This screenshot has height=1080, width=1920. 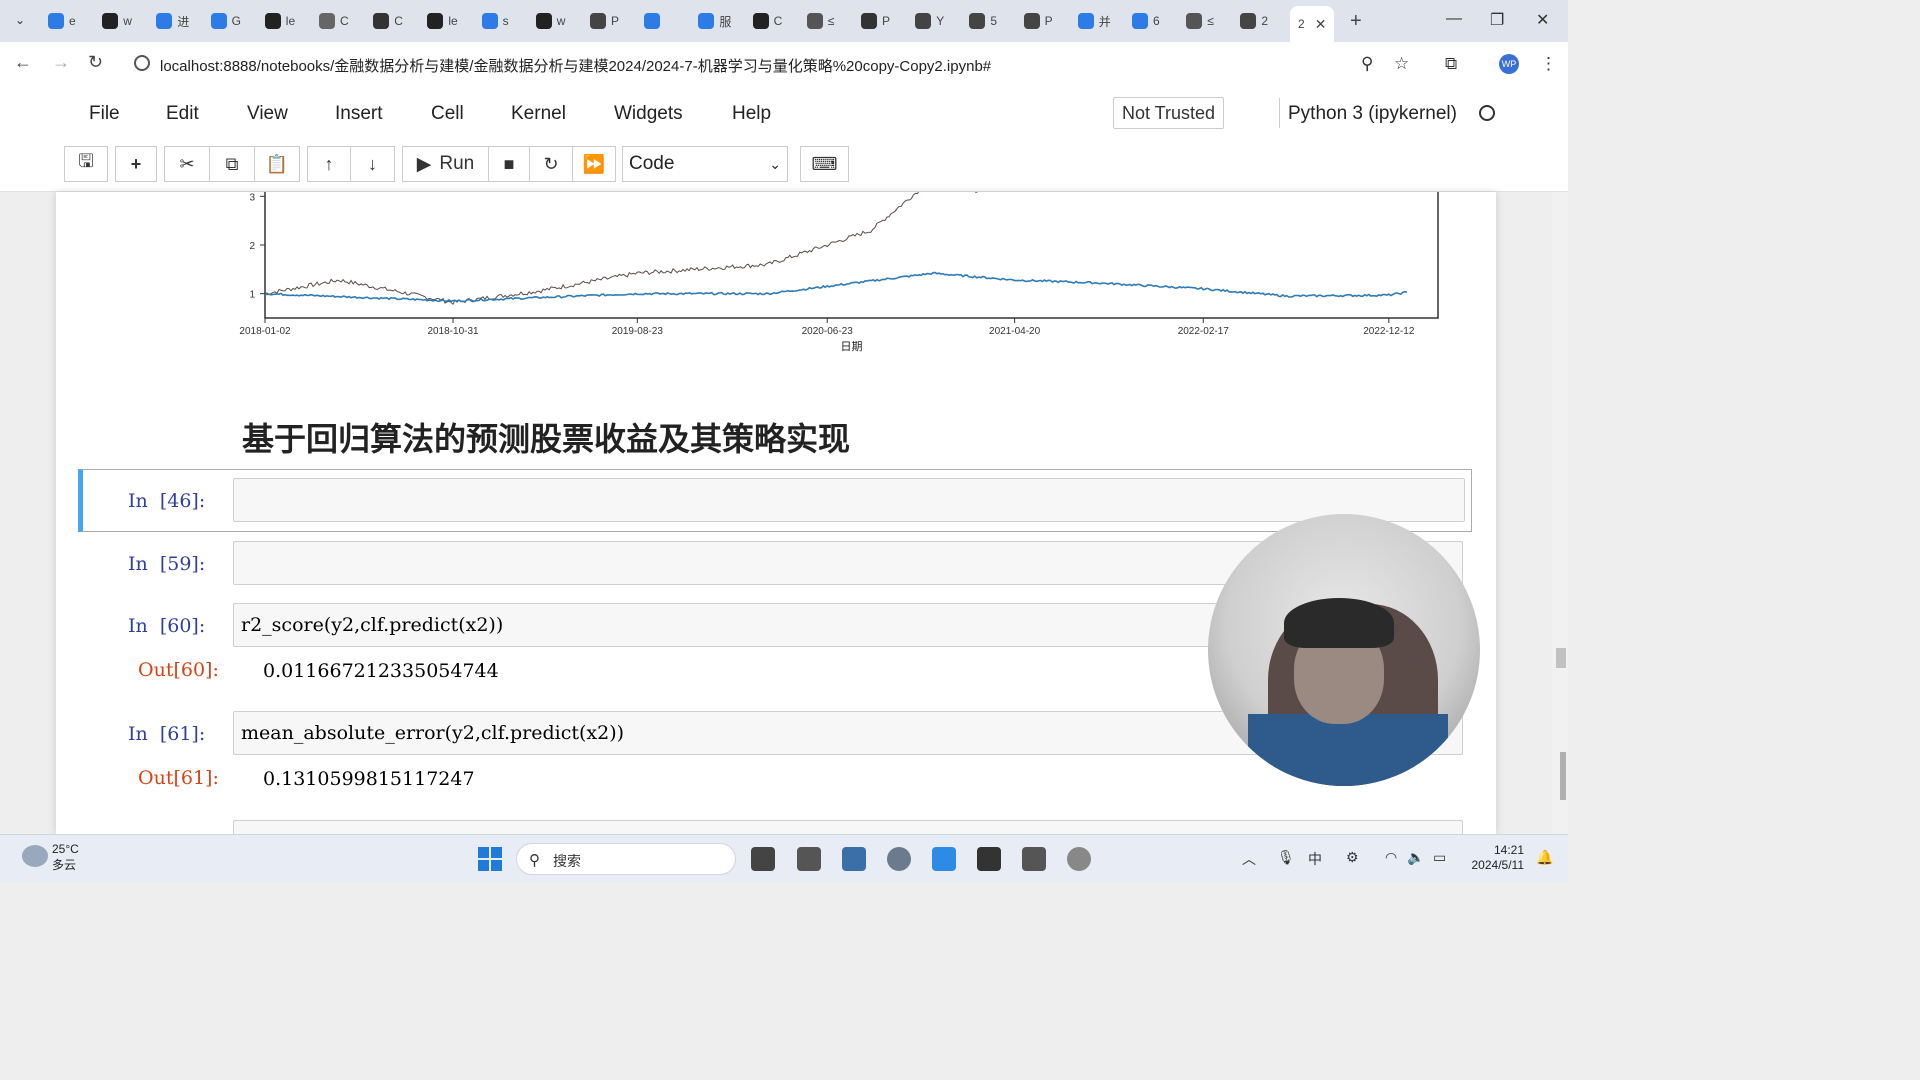 What do you see at coordinates (61, 62) in the screenshot?
I see `forward-icon: →` at bounding box center [61, 62].